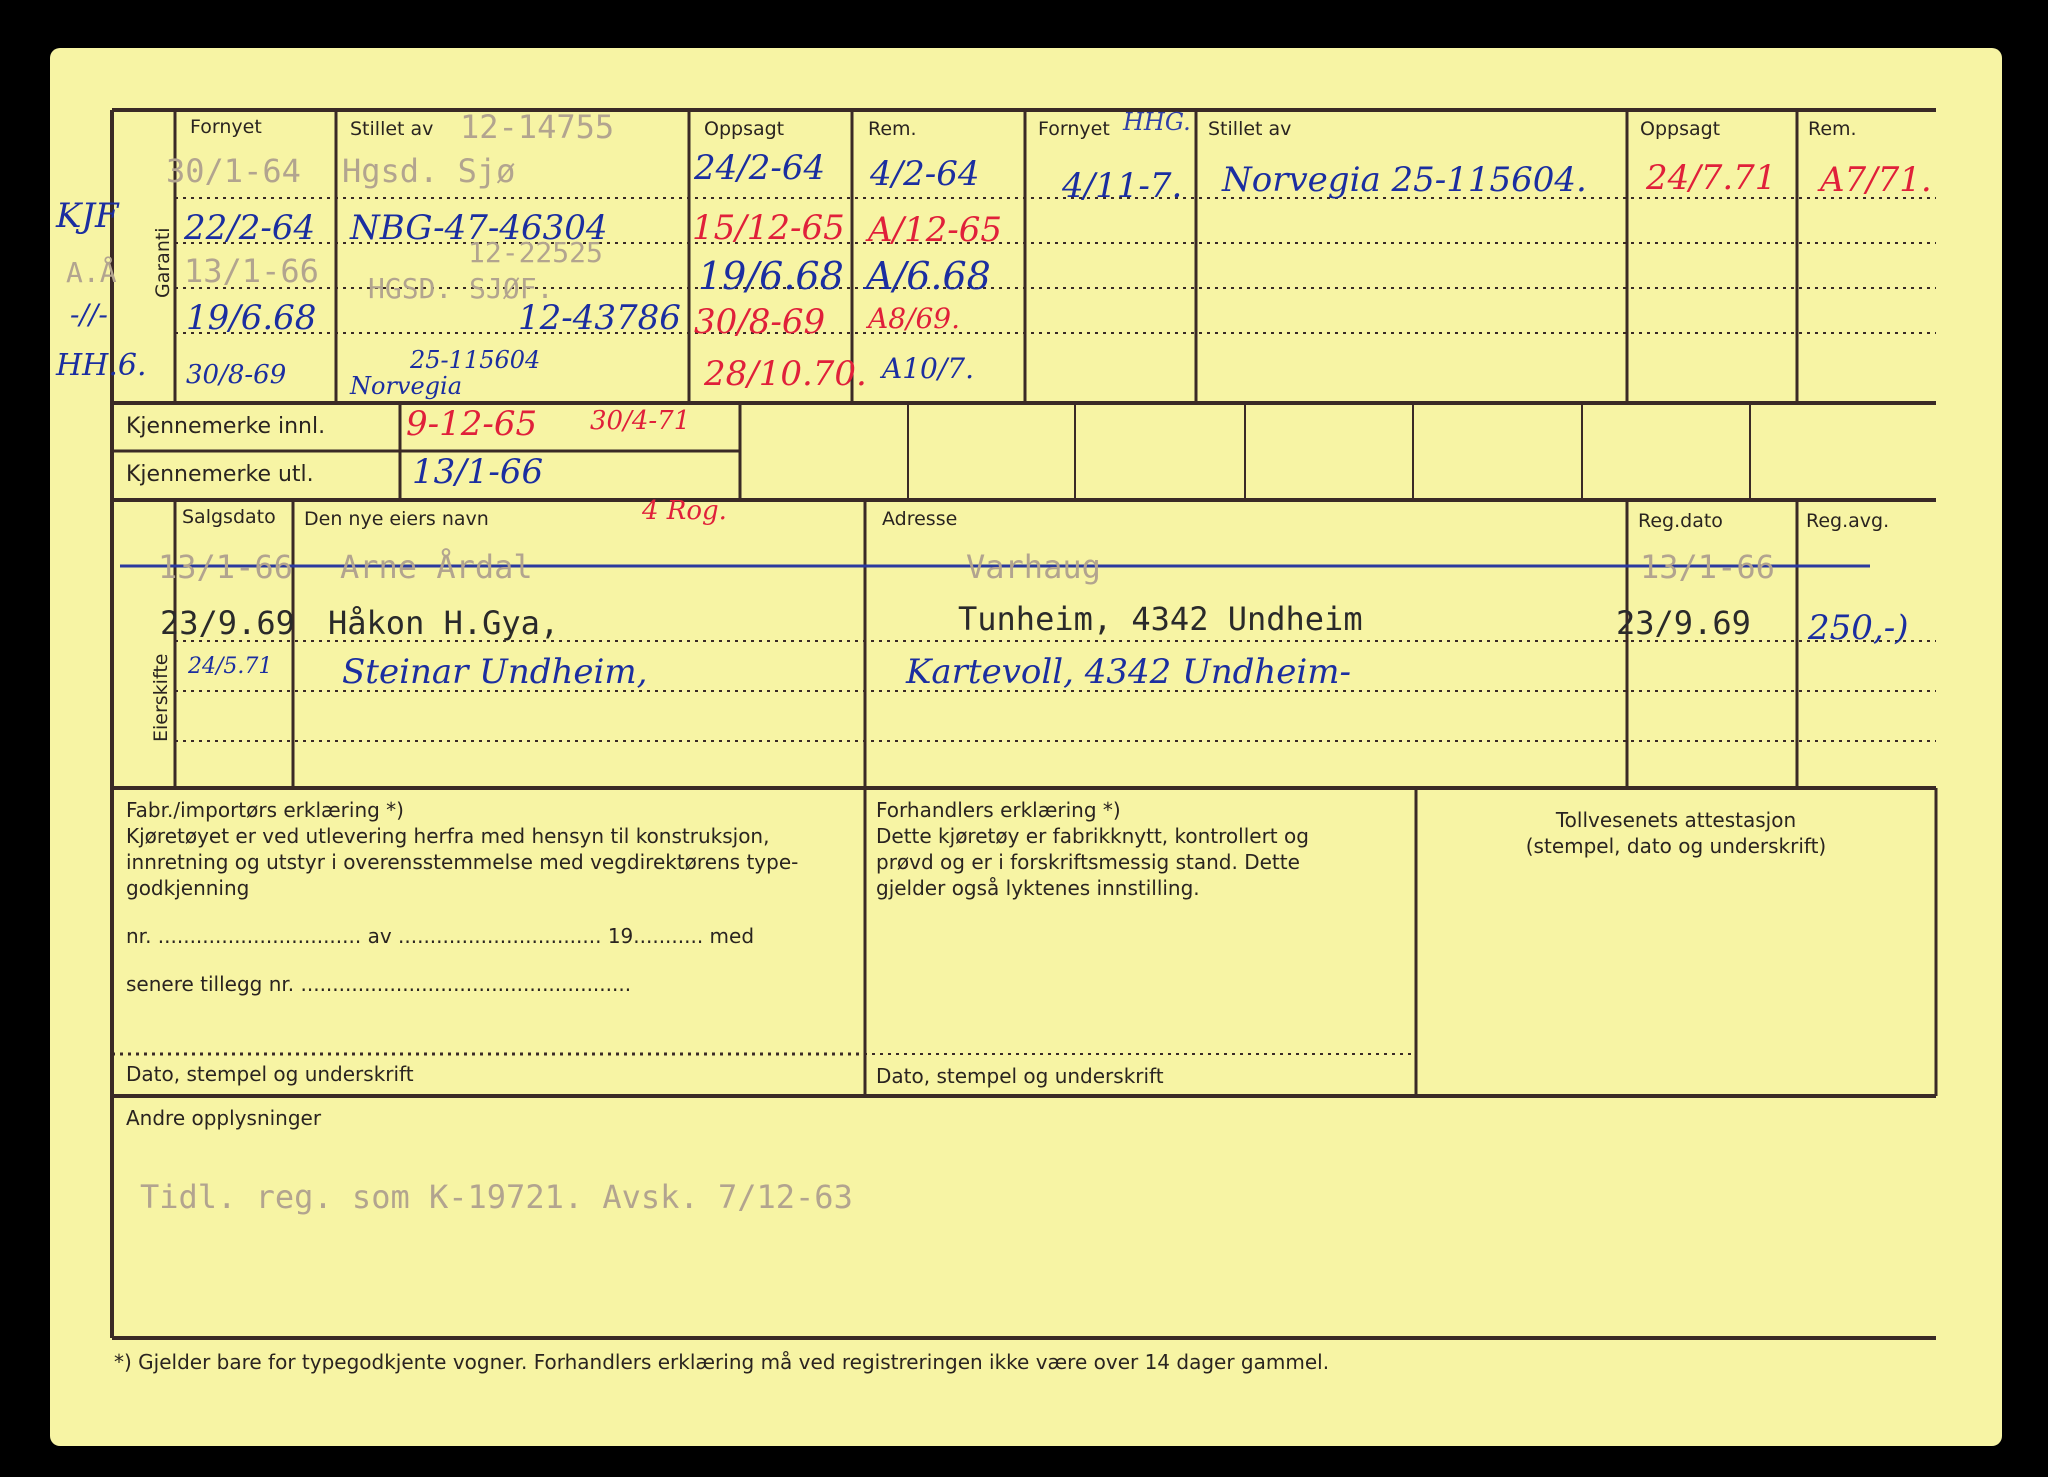 The width and height of the screenshot is (2048, 1477). I want to click on header-rem-2: Rem., so click(1832, 129).